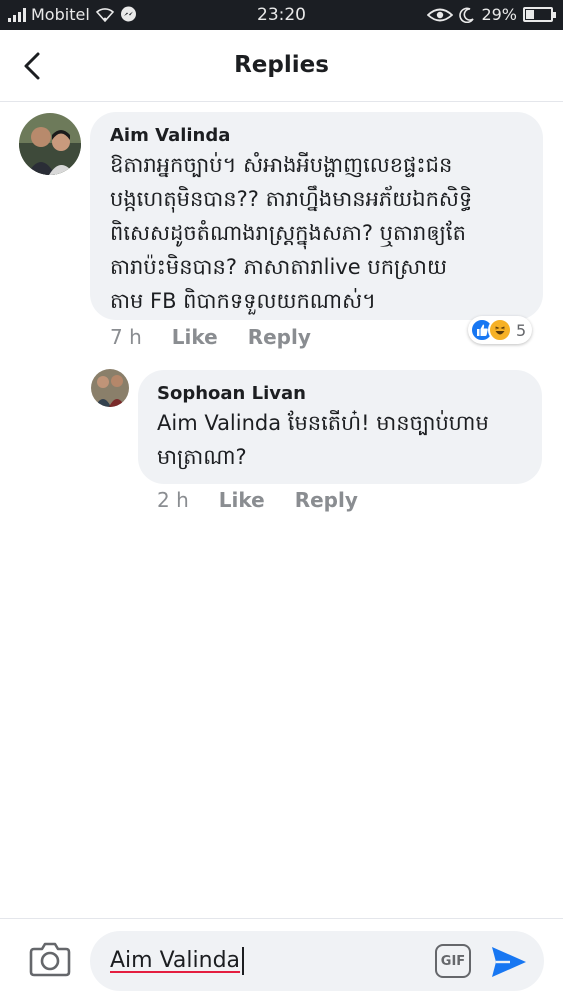 This screenshot has height=1000, width=563. Describe the element at coordinates (323, 393) in the screenshot. I see `reply-author: Sophoan Livan` at that location.